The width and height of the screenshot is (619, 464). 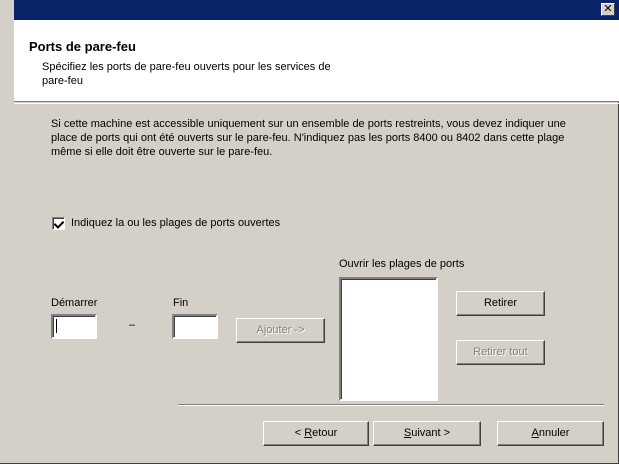 What do you see at coordinates (500, 303) in the screenshot?
I see `remove-button: Retirer` at bounding box center [500, 303].